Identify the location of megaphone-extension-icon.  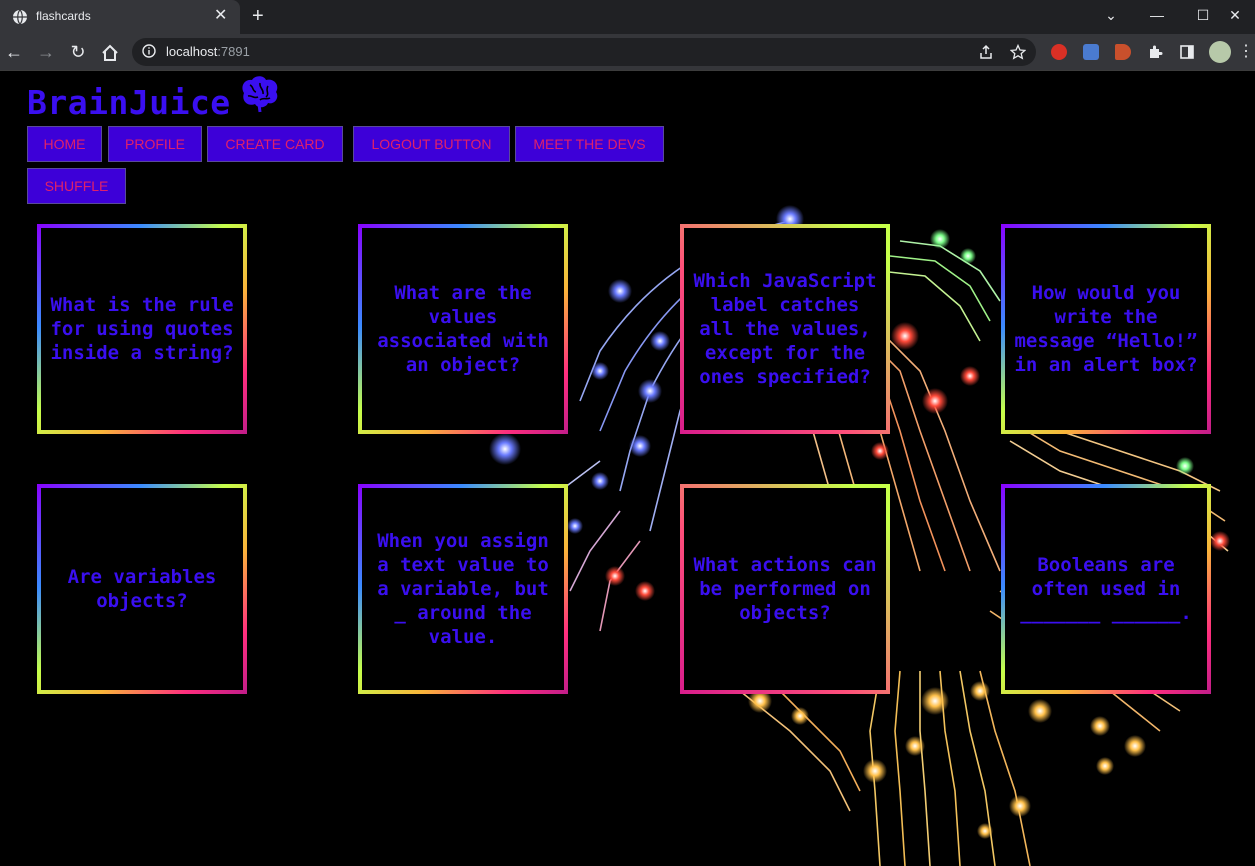
(1123, 52).